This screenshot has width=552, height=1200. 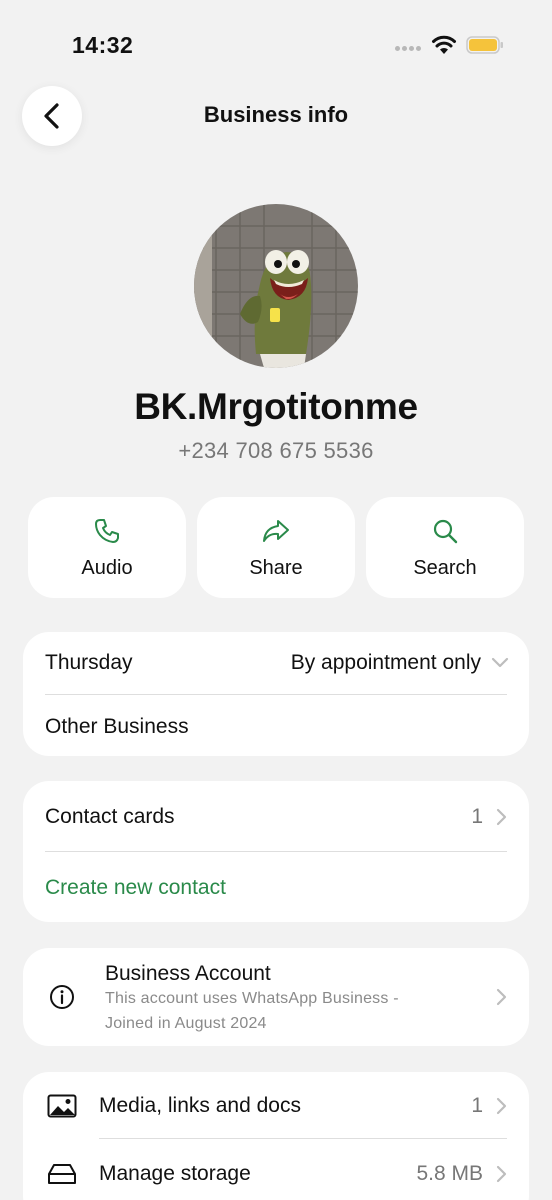 I want to click on profile-phone: +234 708 675 5536, so click(x=276, y=450).